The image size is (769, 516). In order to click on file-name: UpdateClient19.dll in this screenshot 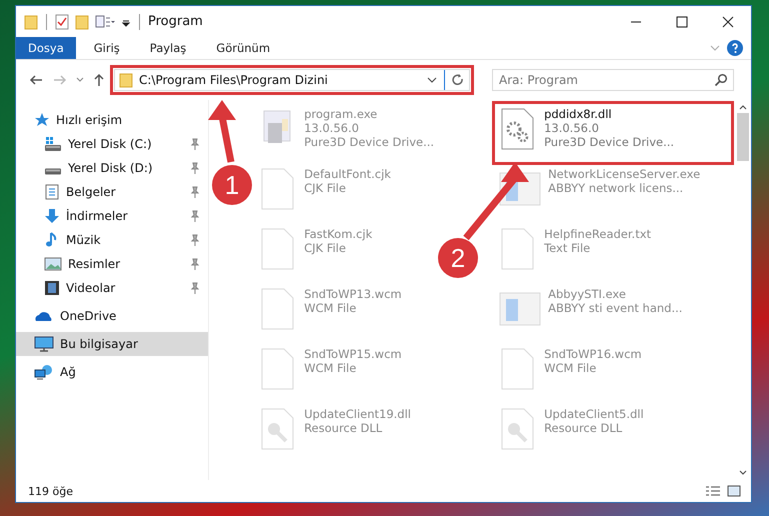, I will do `click(357, 414)`.